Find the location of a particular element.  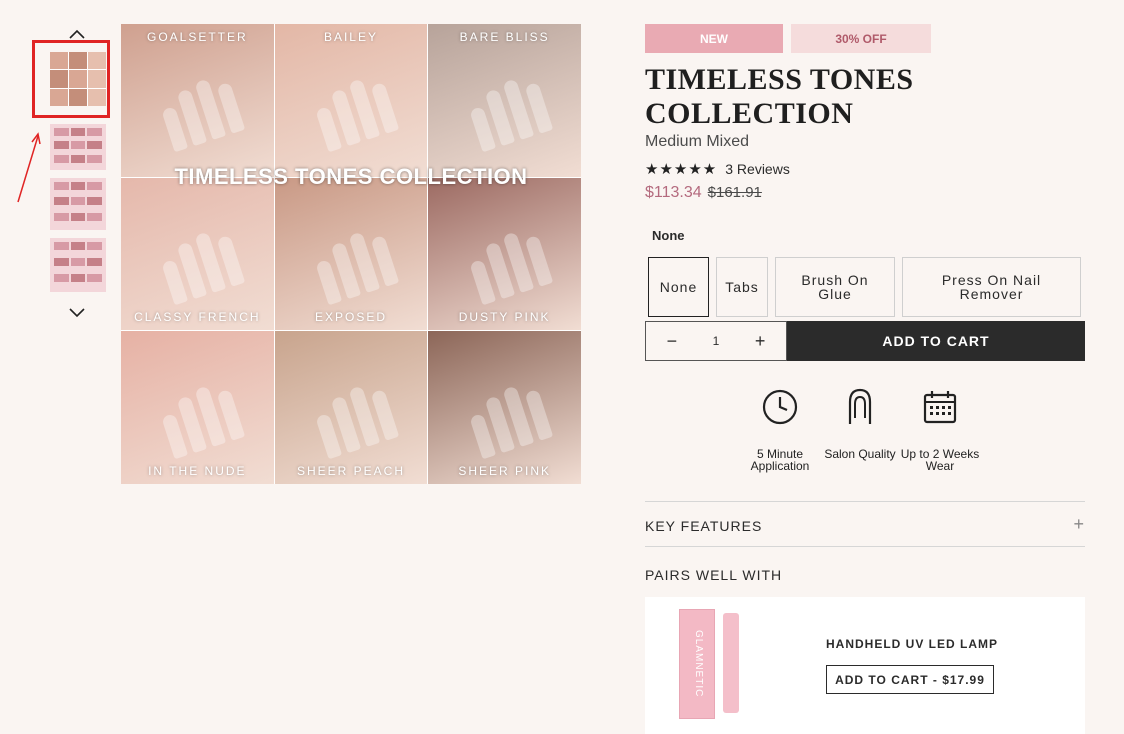

pair-product-name: HANDHELD UV LED LAMP is located at coordinates (912, 644).